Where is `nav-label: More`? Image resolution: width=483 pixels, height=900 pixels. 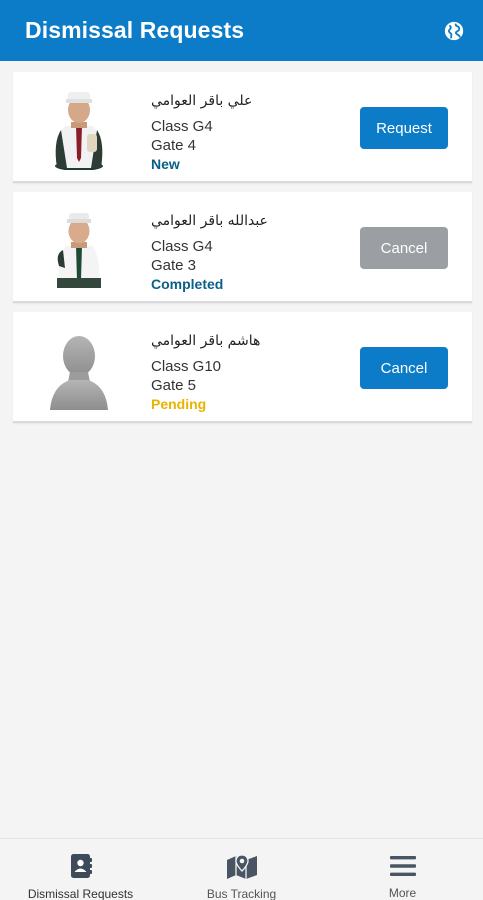
nav-label: More is located at coordinates (402, 893).